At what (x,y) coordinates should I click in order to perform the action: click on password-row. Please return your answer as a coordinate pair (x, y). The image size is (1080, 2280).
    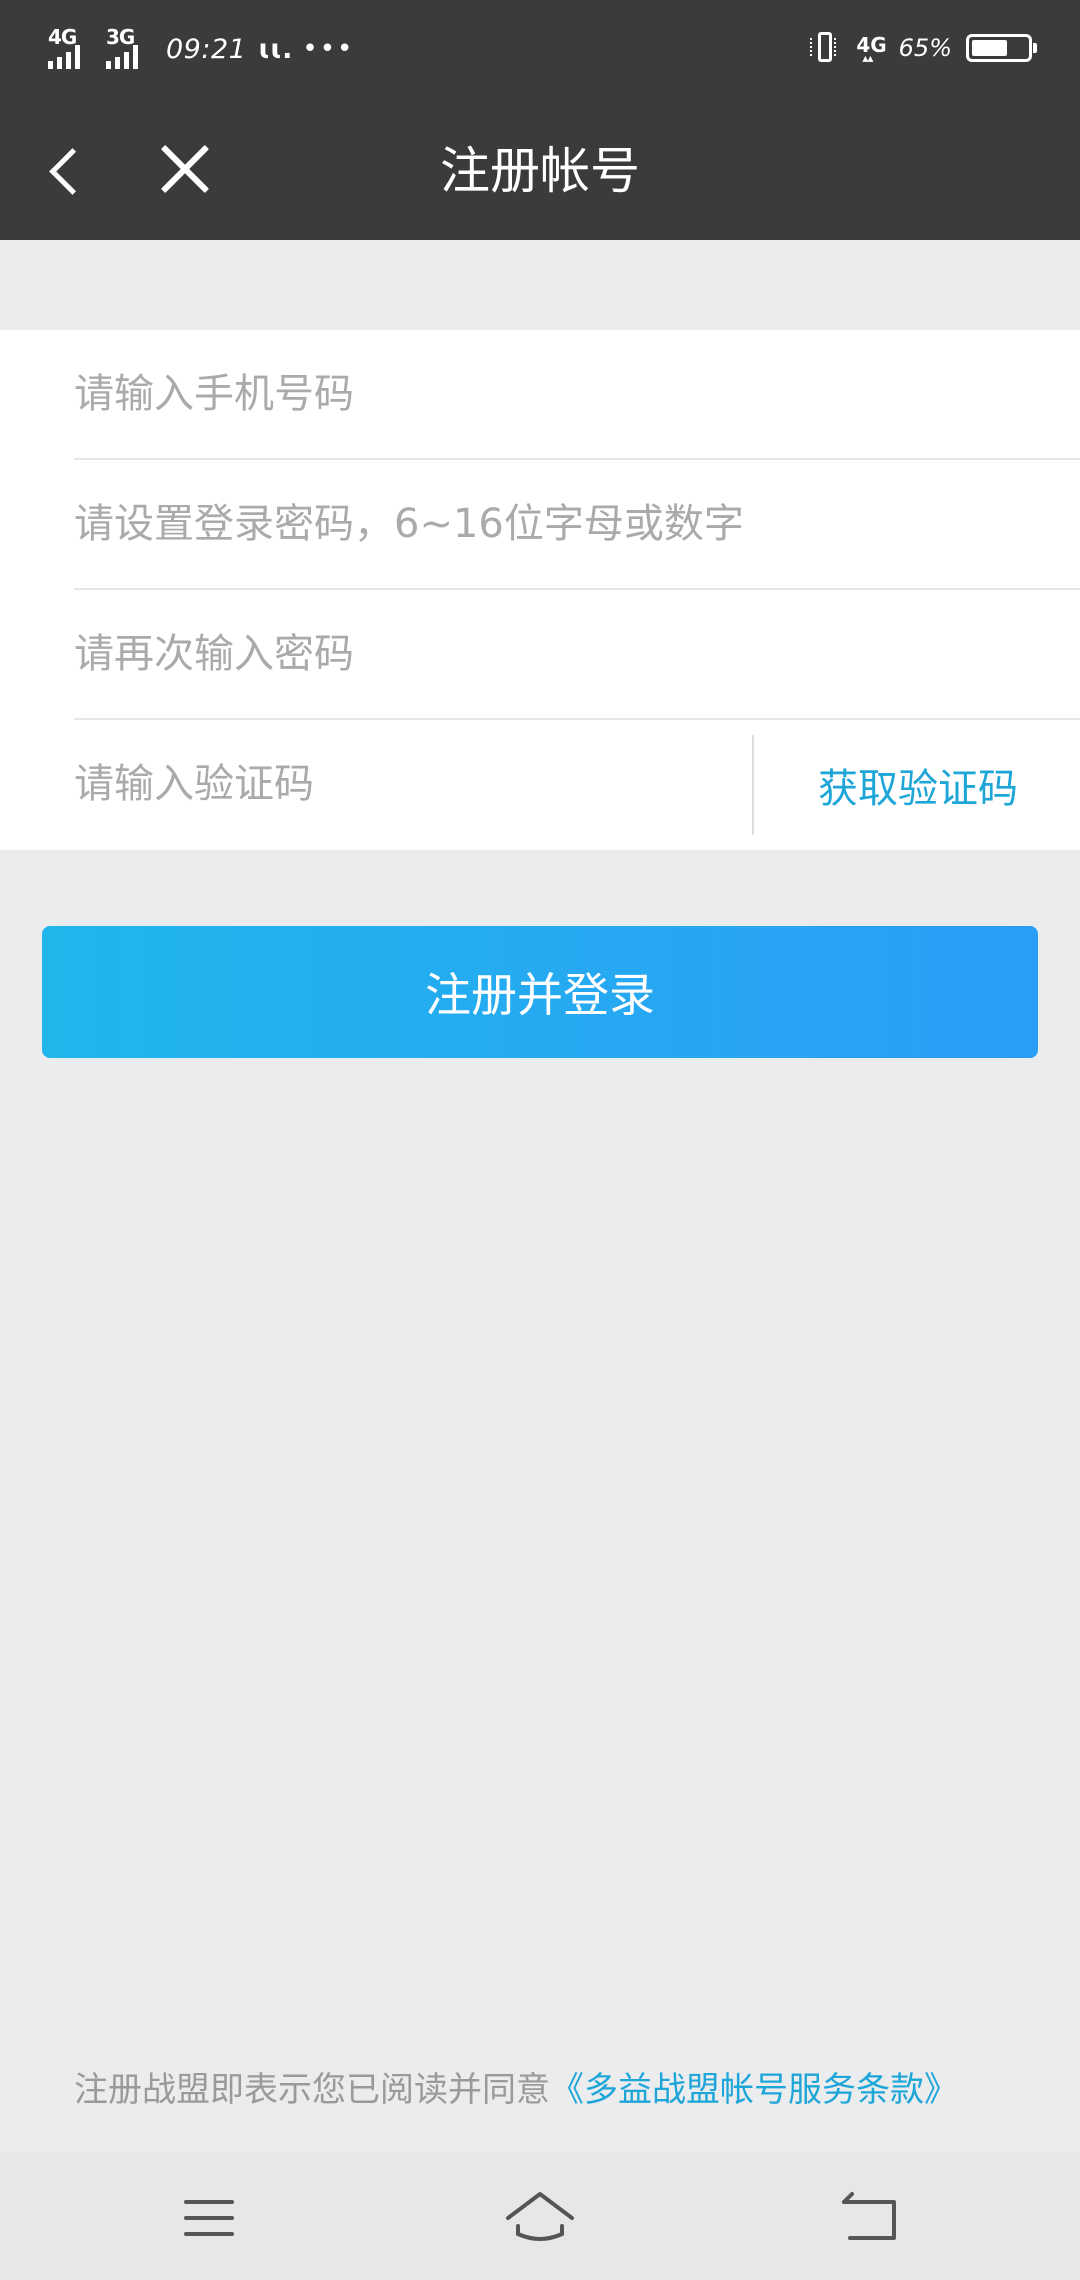
    Looking at the image, I should click on (577, 525).